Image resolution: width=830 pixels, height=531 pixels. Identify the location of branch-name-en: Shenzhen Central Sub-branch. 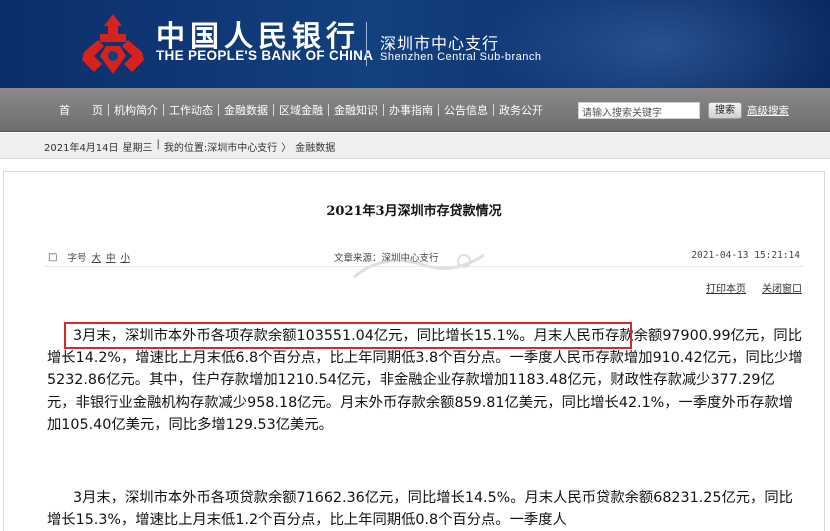
(461, 57).